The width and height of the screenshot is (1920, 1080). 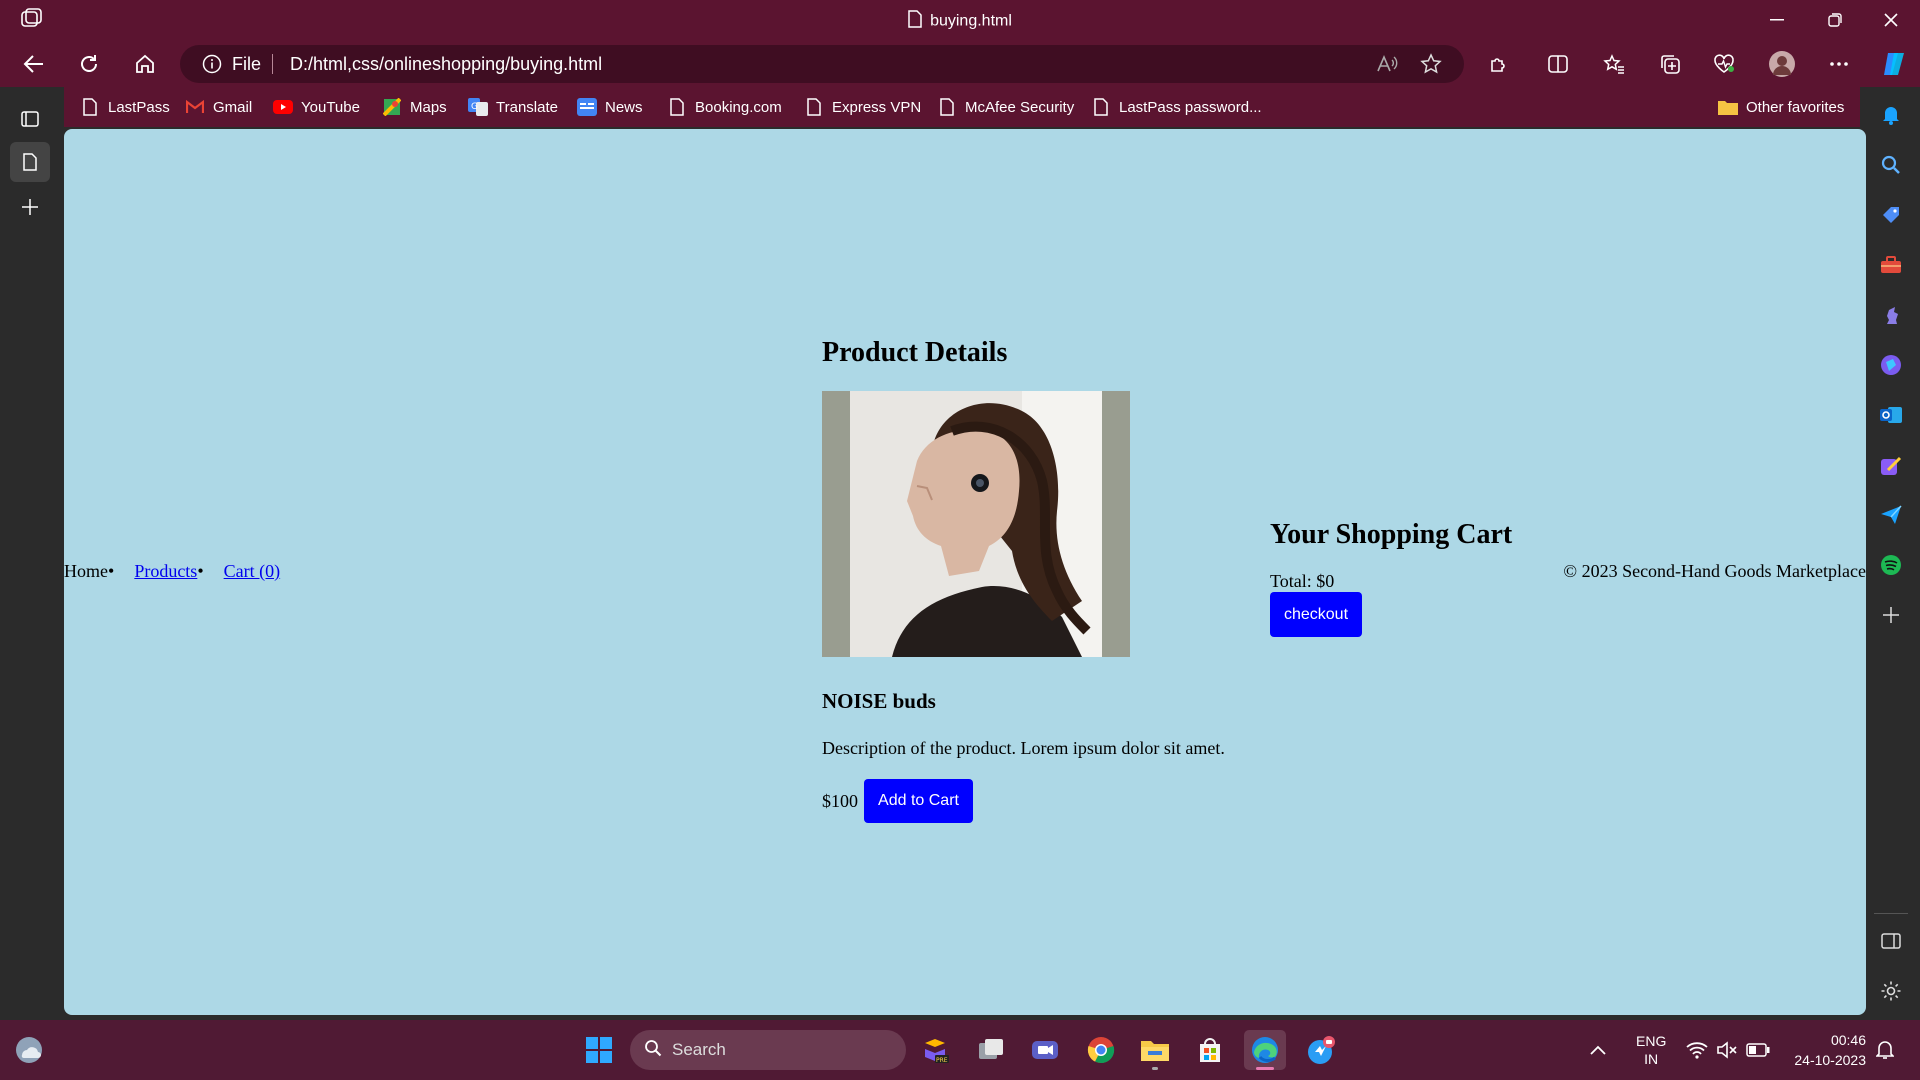 What do you see at coordinates (1724, 64) in the screenshot?
I see `browser-essentials-icon` at bounding box center [1724, 64].